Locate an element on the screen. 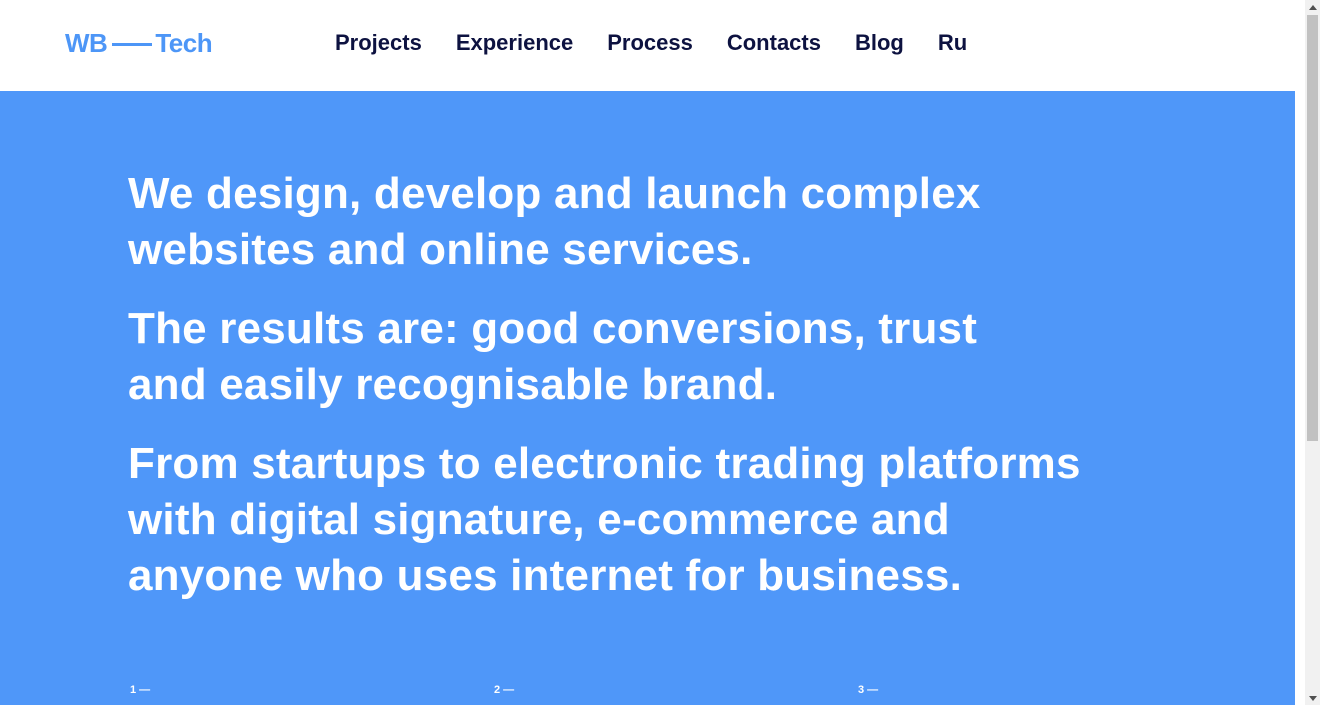 This screenshot has height=705, width=1320. nav-experience: Experience is located at coordinates (514, 43).